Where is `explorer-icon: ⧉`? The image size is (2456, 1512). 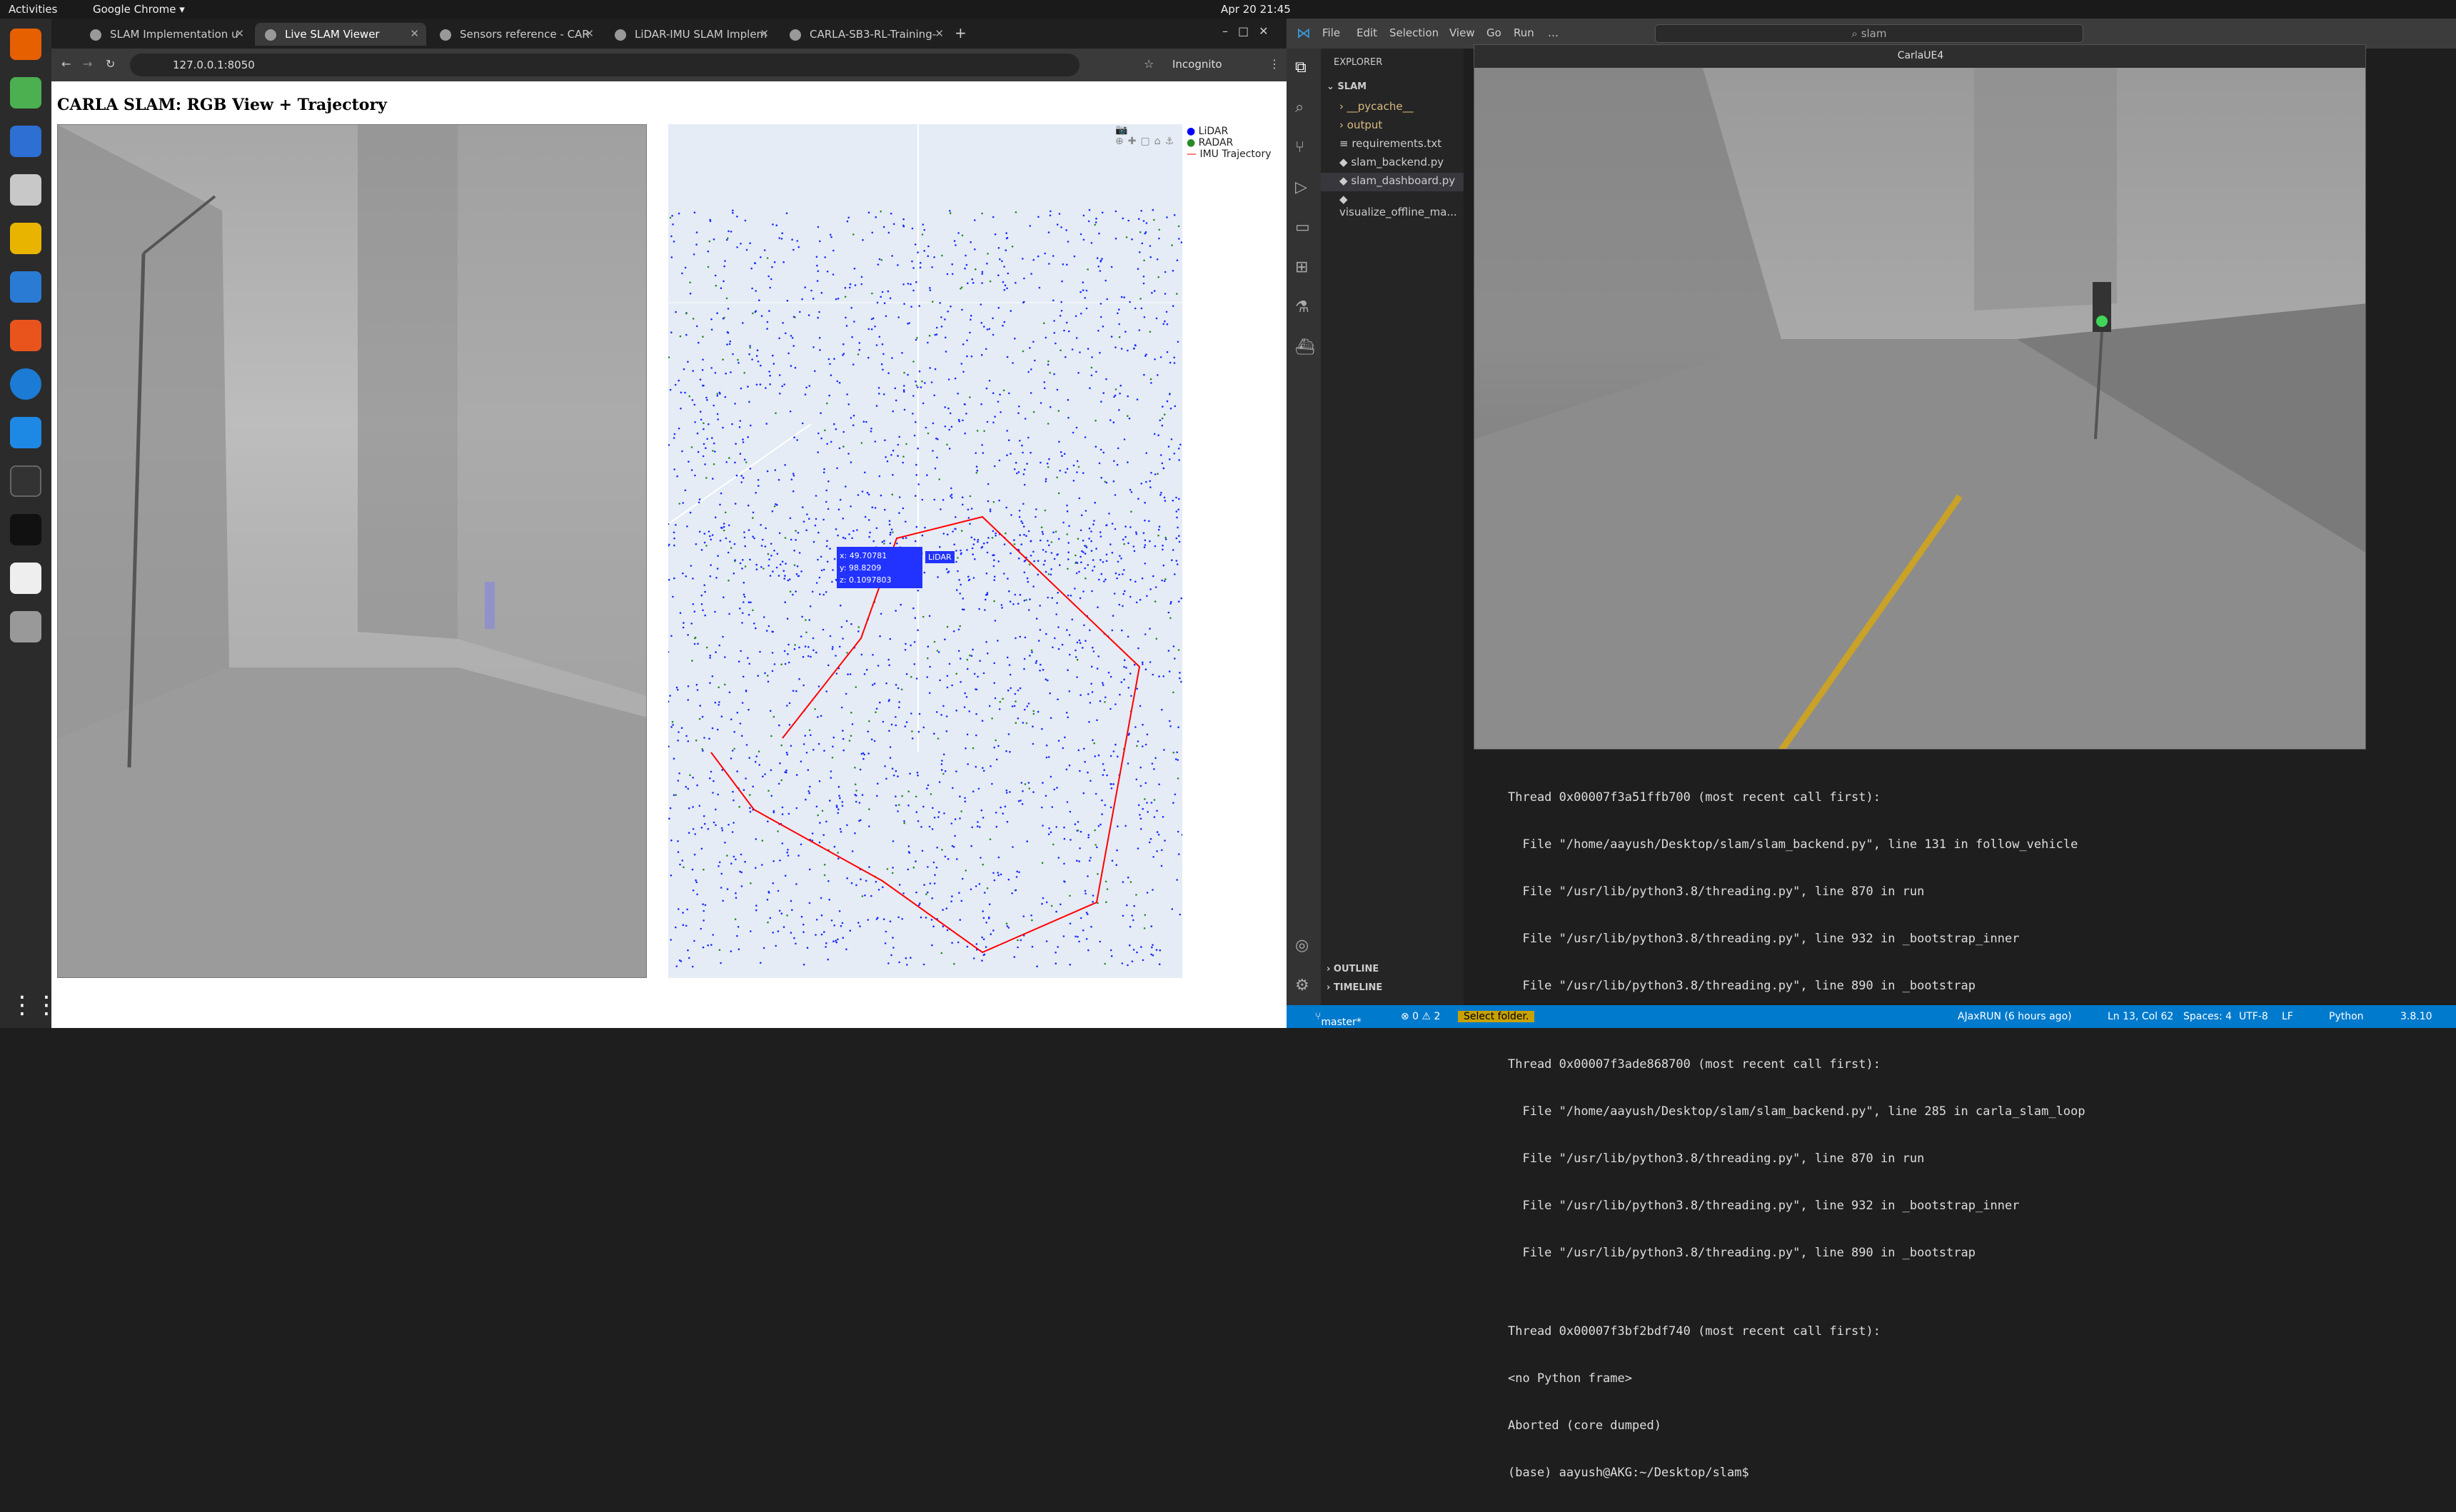
explorer-icon: ⧉ is located at coordinates (1301, 67).